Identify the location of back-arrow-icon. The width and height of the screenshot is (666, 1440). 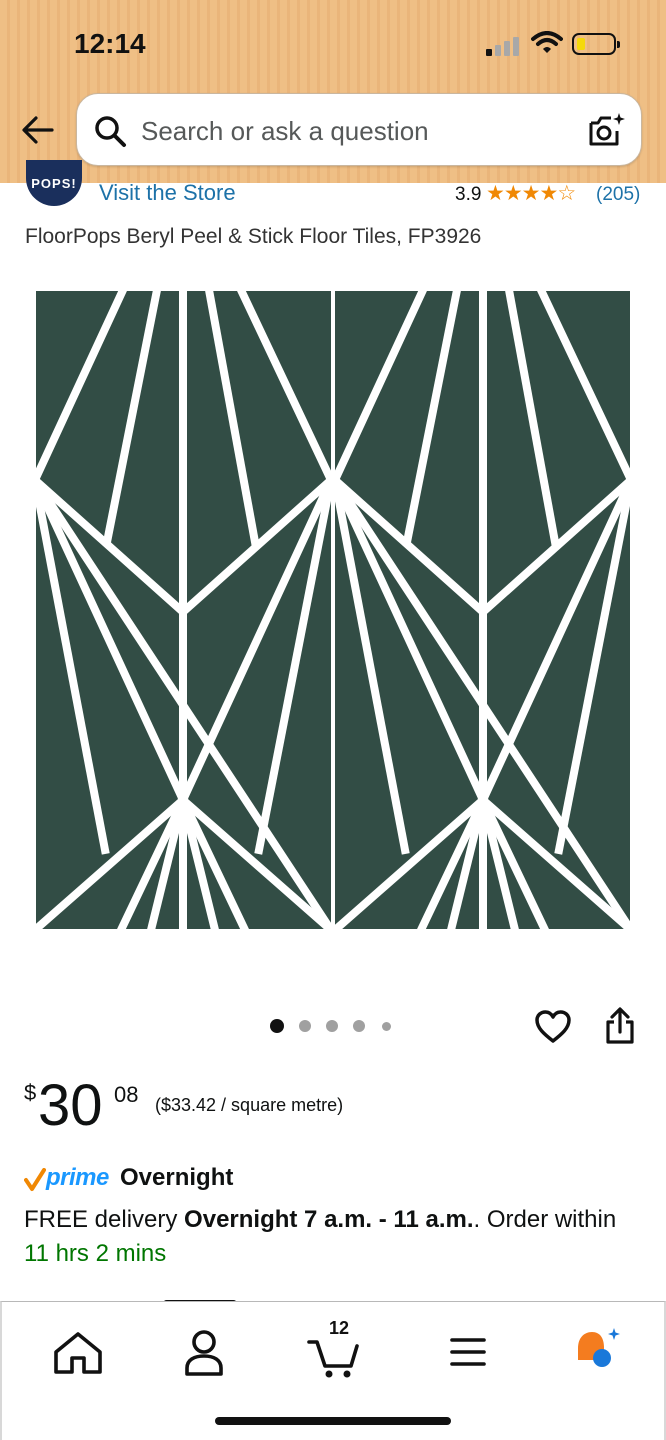
(38, 130).